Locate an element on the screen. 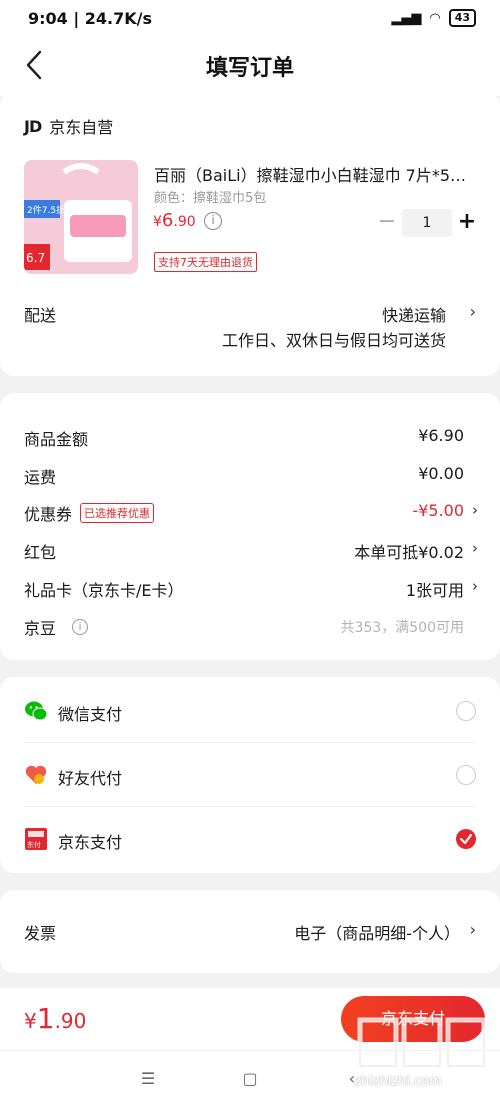  product-price: ¥6.90 is located at coordinates (174, 220).